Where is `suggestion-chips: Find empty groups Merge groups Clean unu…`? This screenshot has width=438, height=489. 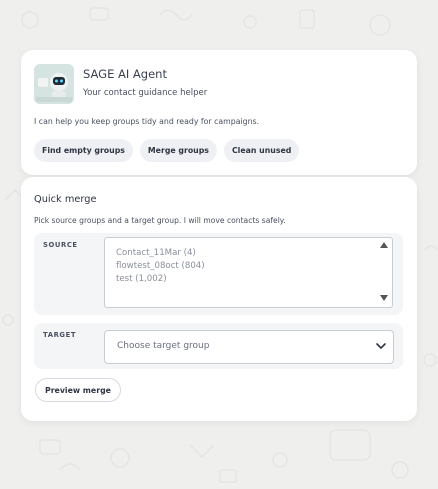 suggestion-chips: Find empty groups Merge groups Clean unu… is located at coordinates (167, 150).